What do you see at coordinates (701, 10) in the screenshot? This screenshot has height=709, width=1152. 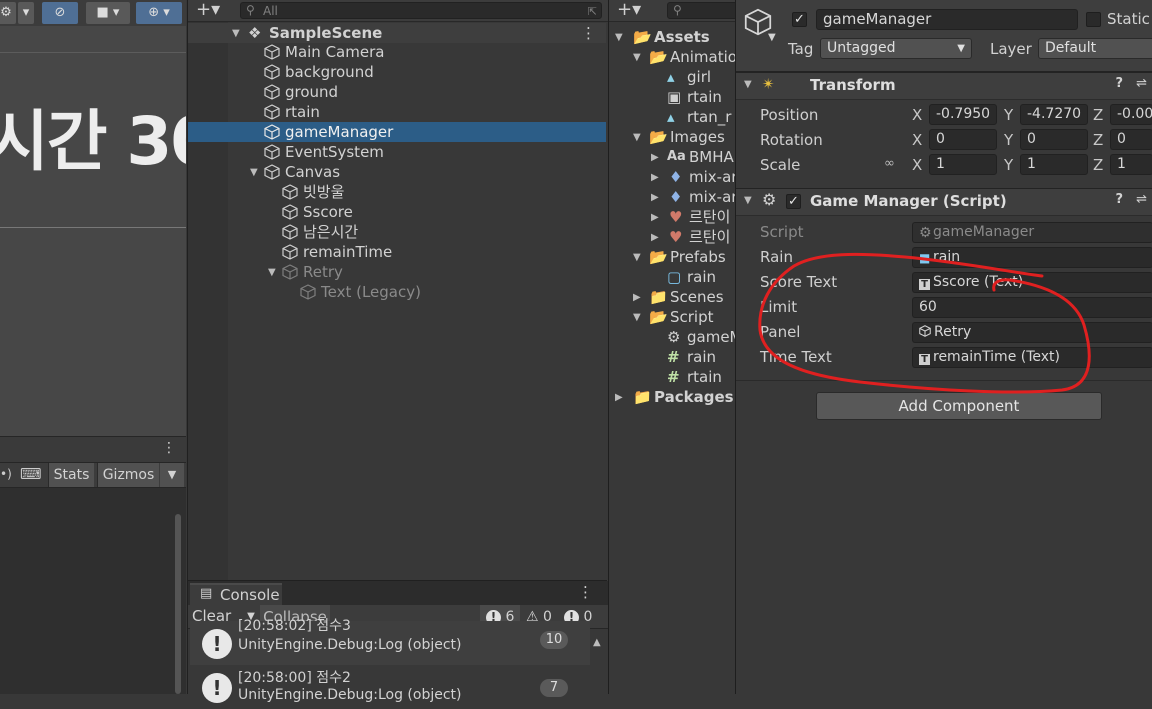 I see `project-search-input: ⚲` at bounding box center [701, 10].